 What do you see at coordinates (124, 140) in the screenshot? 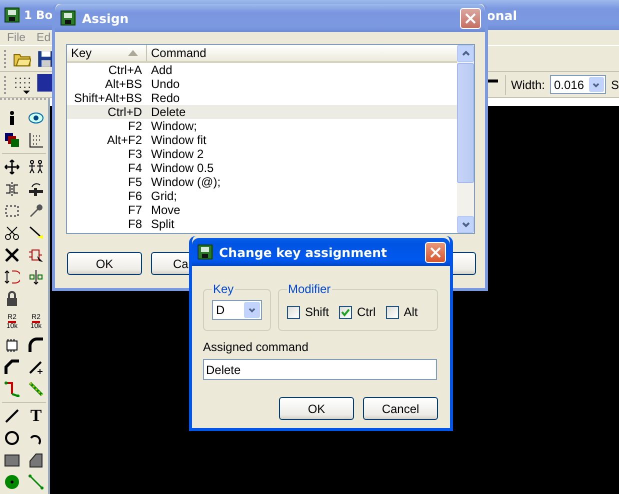
I see `key-cell-text: Alt+F2` at bounding box center [124, 140].